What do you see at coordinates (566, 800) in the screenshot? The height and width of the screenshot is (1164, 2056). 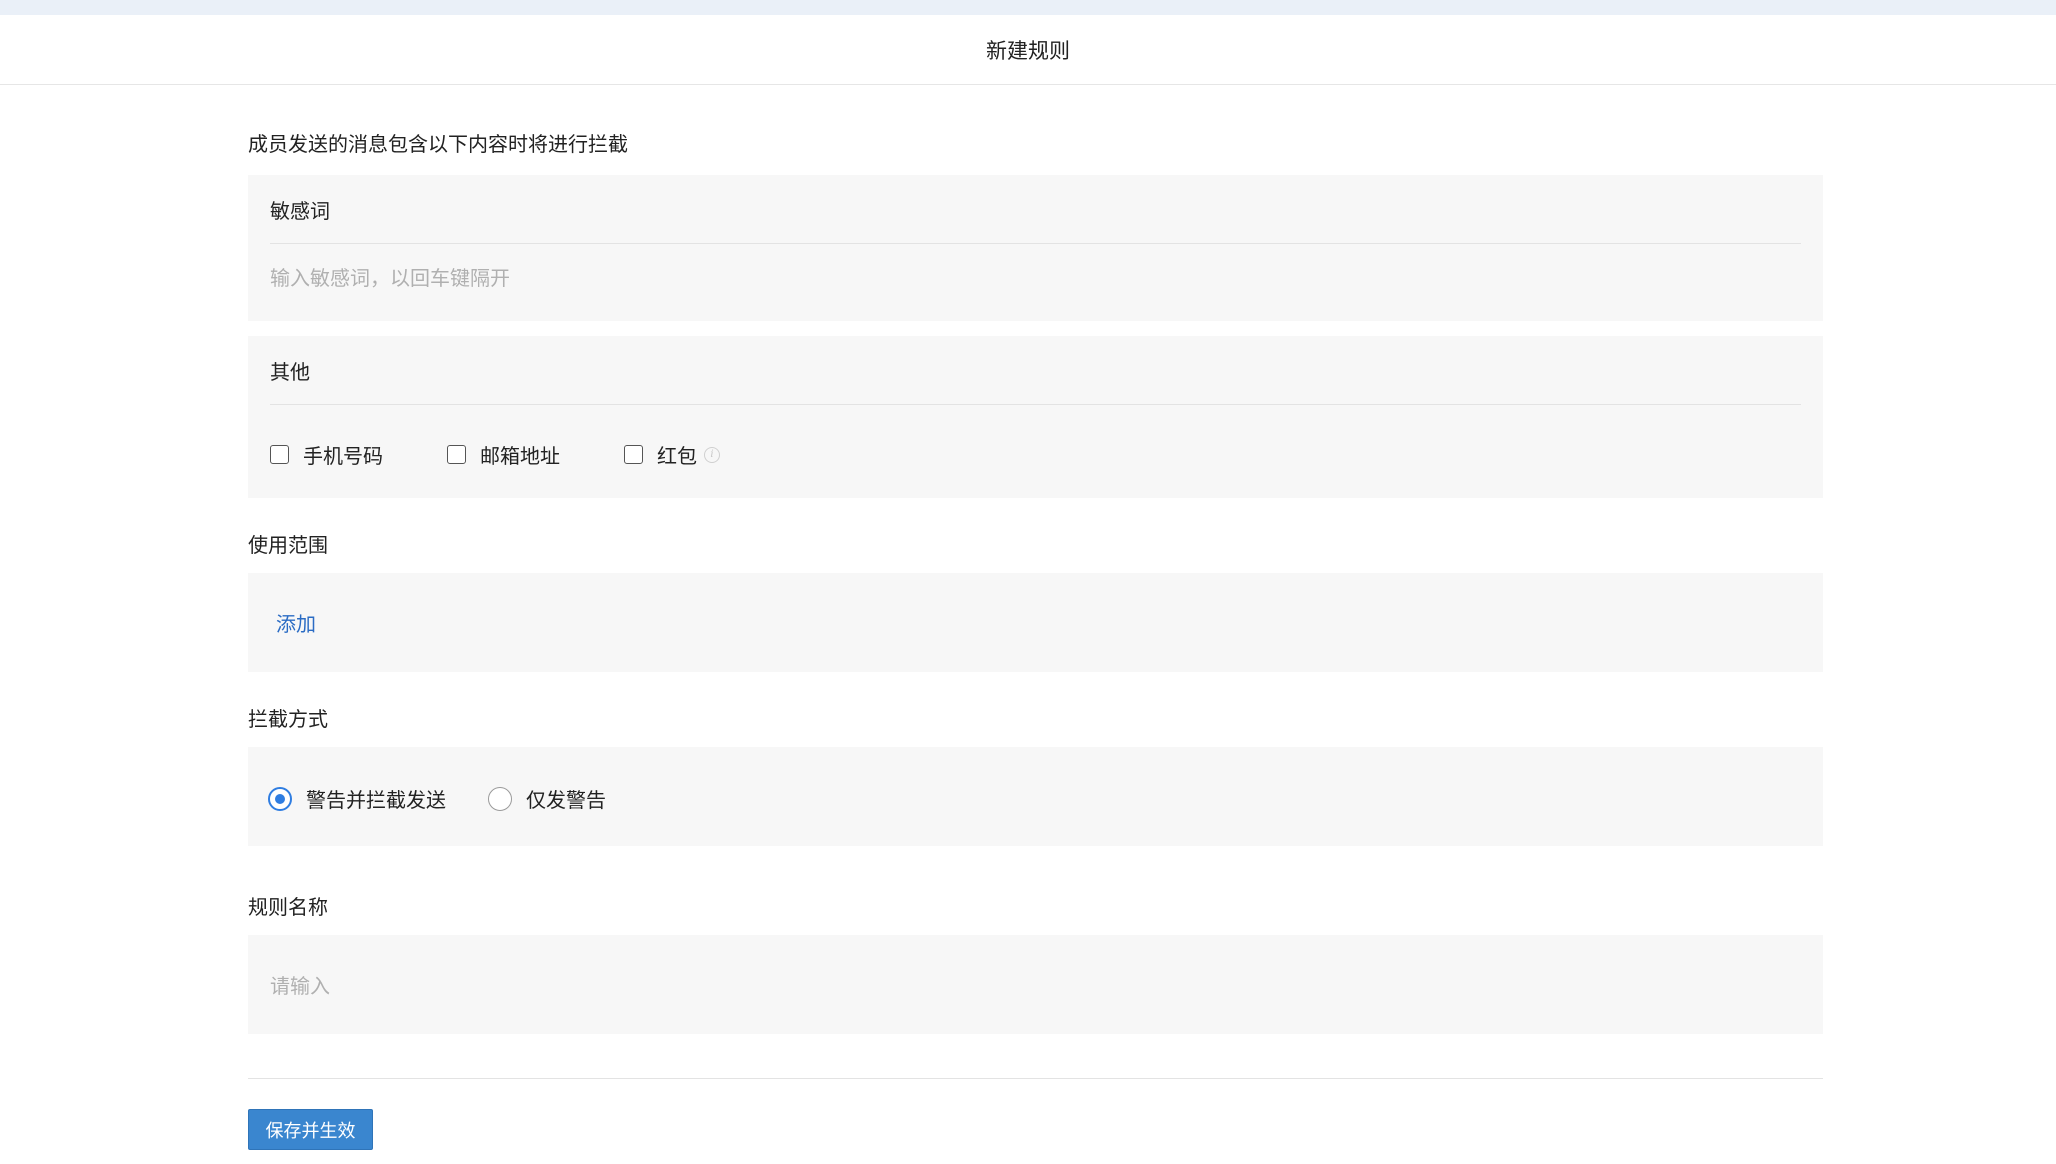 I see `warn-only-label: 仅发警告` at bounding box center [566, 800].